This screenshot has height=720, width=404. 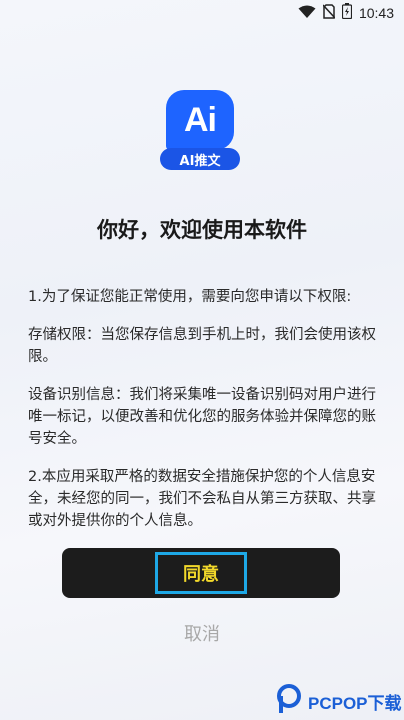 I want to click on logo-label: AI推文, so click(x=200, y=159).